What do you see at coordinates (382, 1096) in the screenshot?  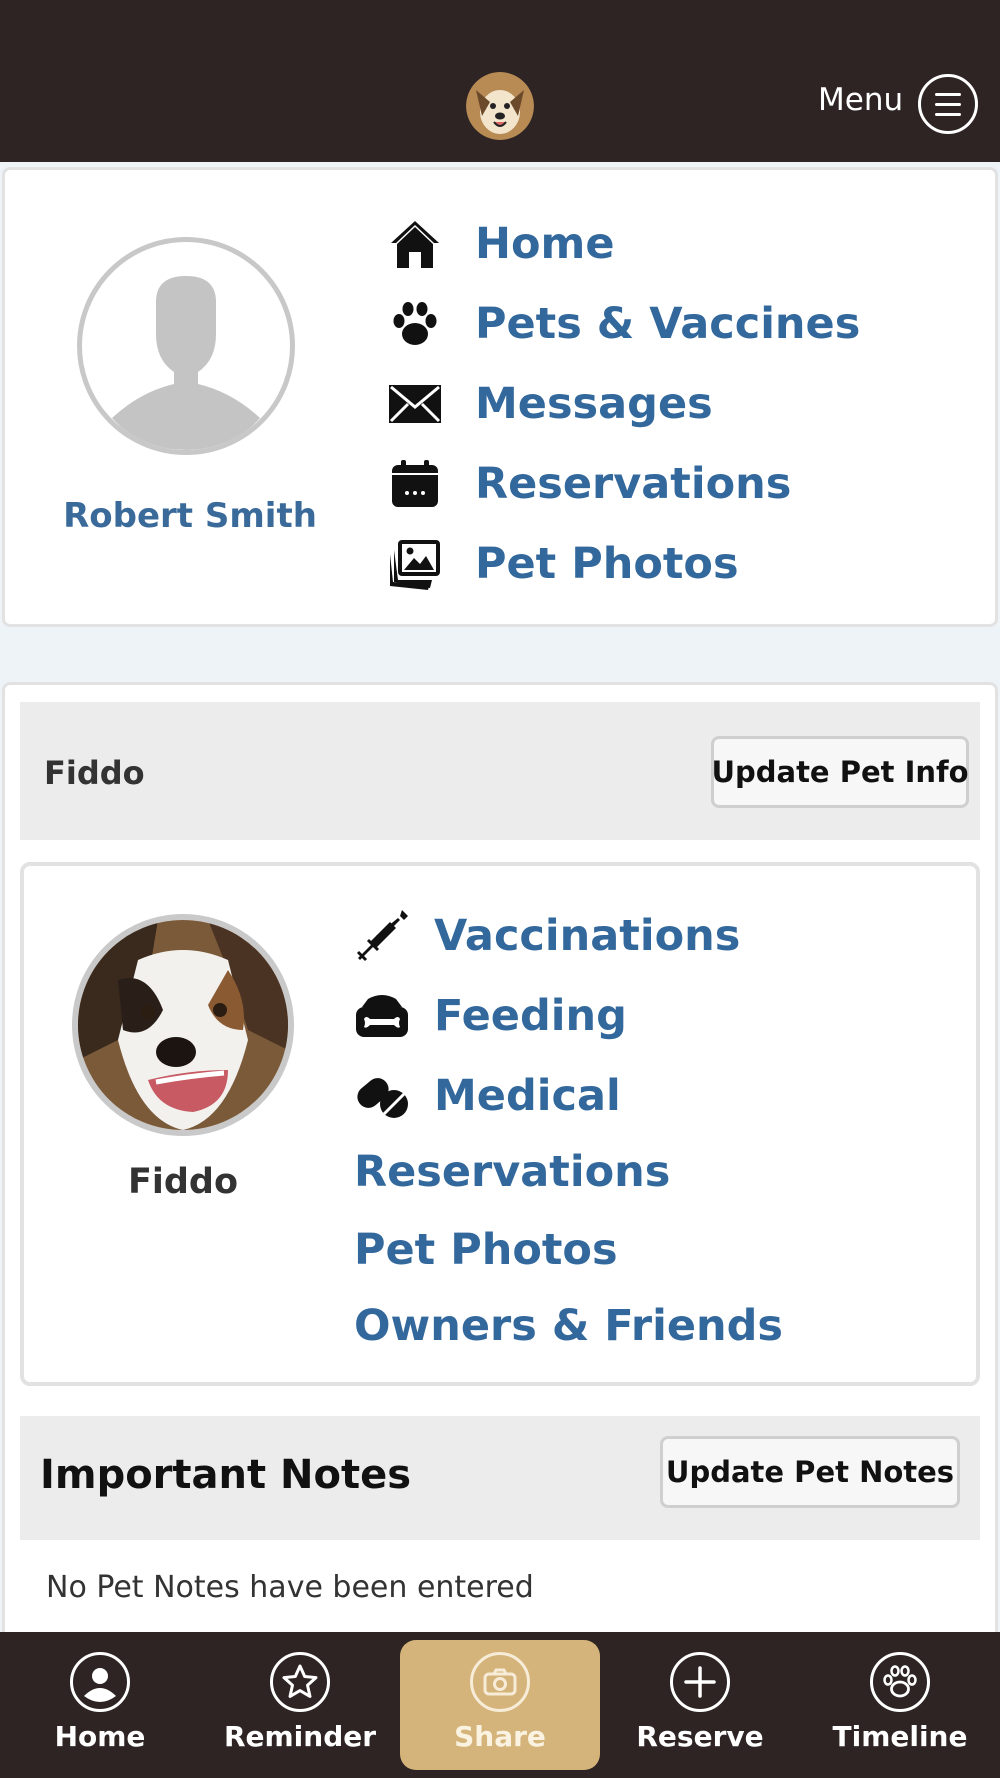 I see `pills-icon` at bounding box center [382, 1096].